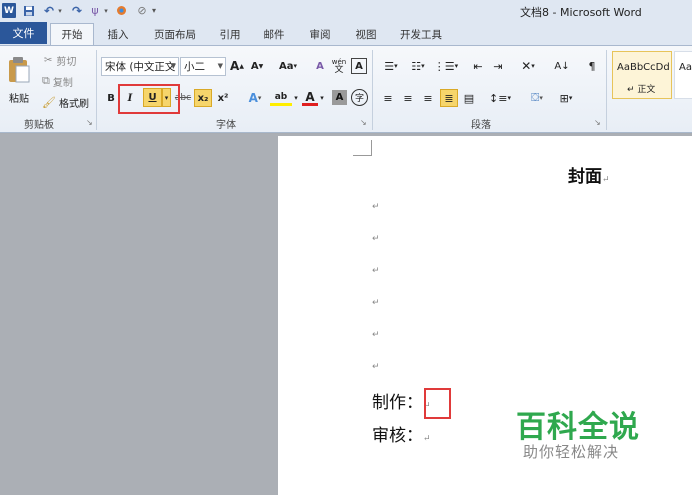 This screenshot has width=692, height=495. I want to click on highlight-button: ab, so click(281, 98).